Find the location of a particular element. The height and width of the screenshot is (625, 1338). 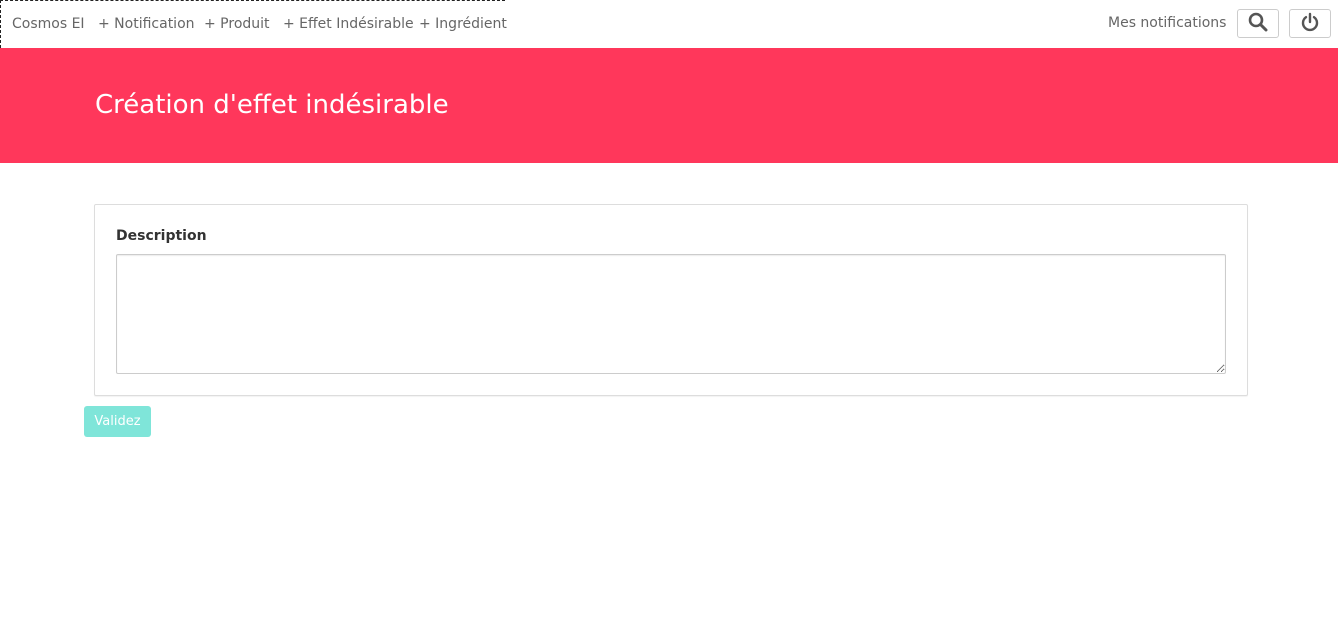

power-icon is located at coordinates (1310, 23).